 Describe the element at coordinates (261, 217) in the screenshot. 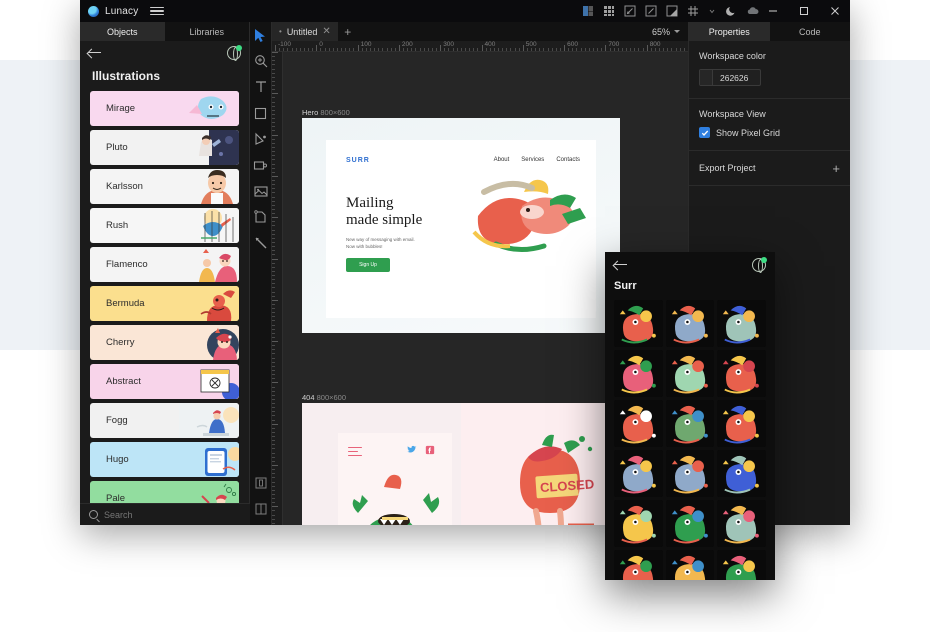

I see `shape-tool` at that location.